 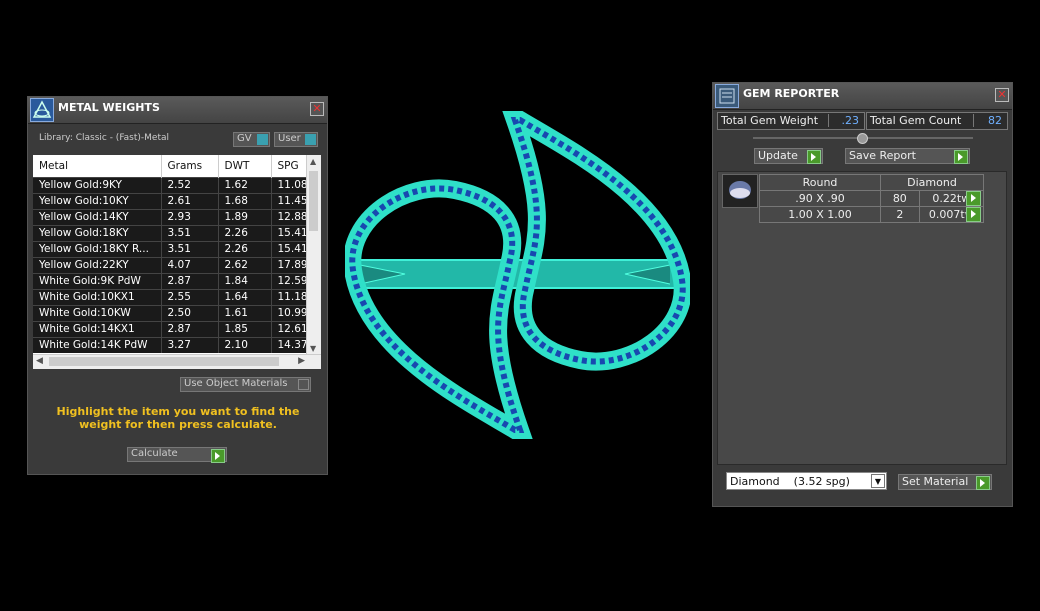 What do you see at coordinates (935, 481) in the screenshot?
I see `set-material-label: Set Material` at bounding box center [935, 481].